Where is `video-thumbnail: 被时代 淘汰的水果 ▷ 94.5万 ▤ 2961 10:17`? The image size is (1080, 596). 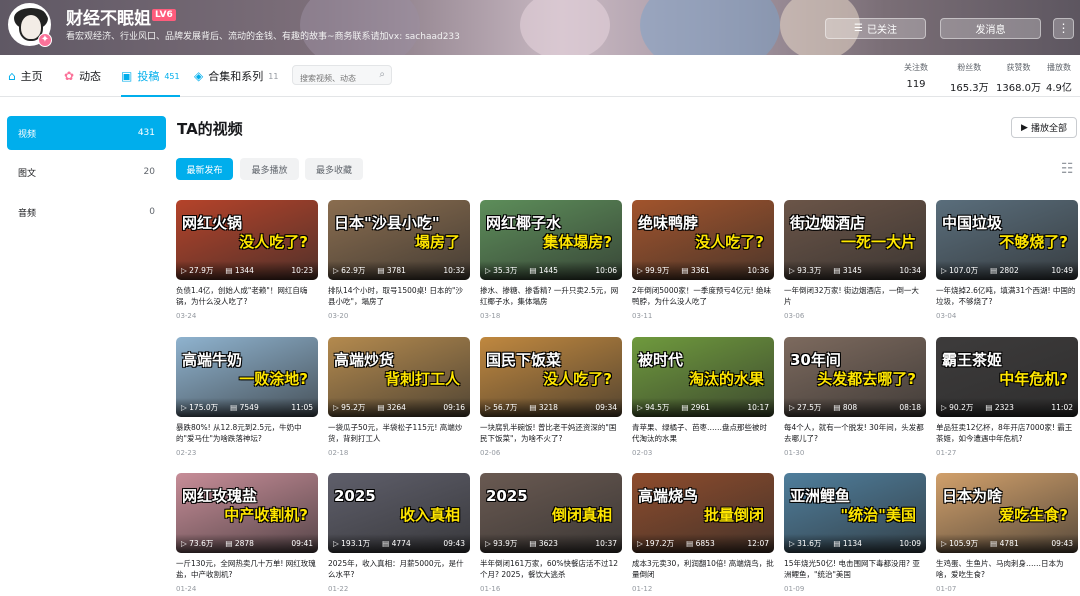
video-thumbnail: 被时代 淘汰的水果 ▷ 94.5万 ▤ 2961 10:17 is located at coordinates (703, 377).